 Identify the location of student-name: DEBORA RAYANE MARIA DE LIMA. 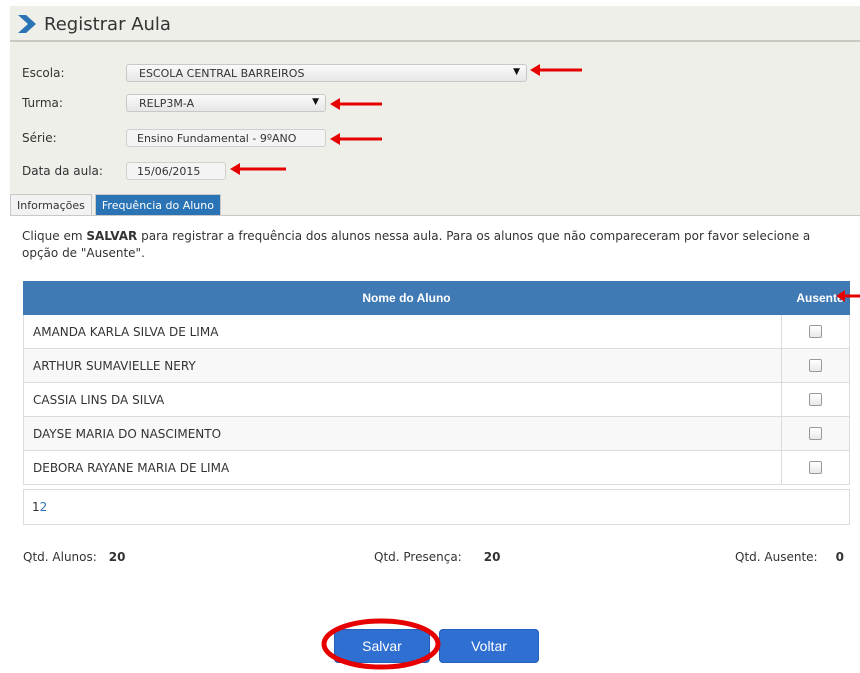
(403, 467).